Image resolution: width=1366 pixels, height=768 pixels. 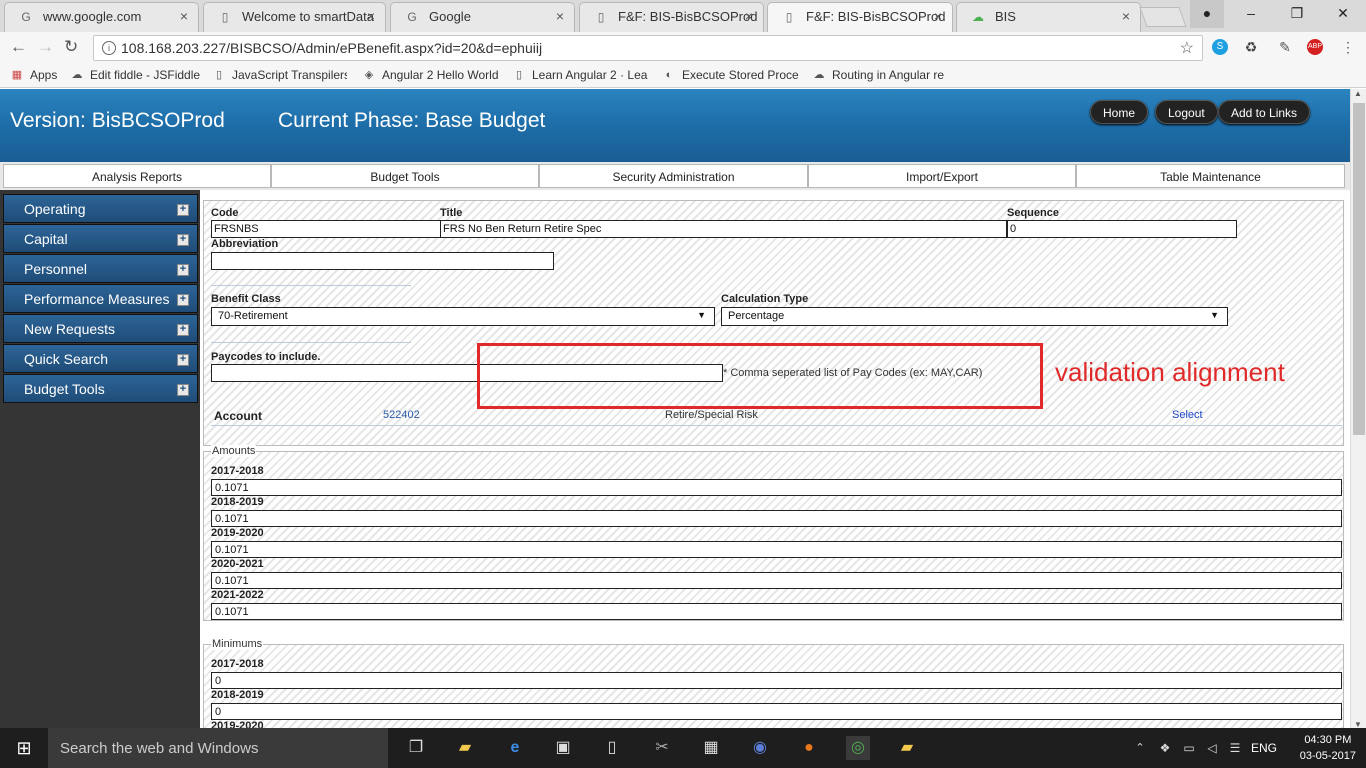 What do you see at coordinates (100, 328) in the screenshot?
I see `sidebar-item-new-requests: New Requests +` at bounding box center [100, 328].